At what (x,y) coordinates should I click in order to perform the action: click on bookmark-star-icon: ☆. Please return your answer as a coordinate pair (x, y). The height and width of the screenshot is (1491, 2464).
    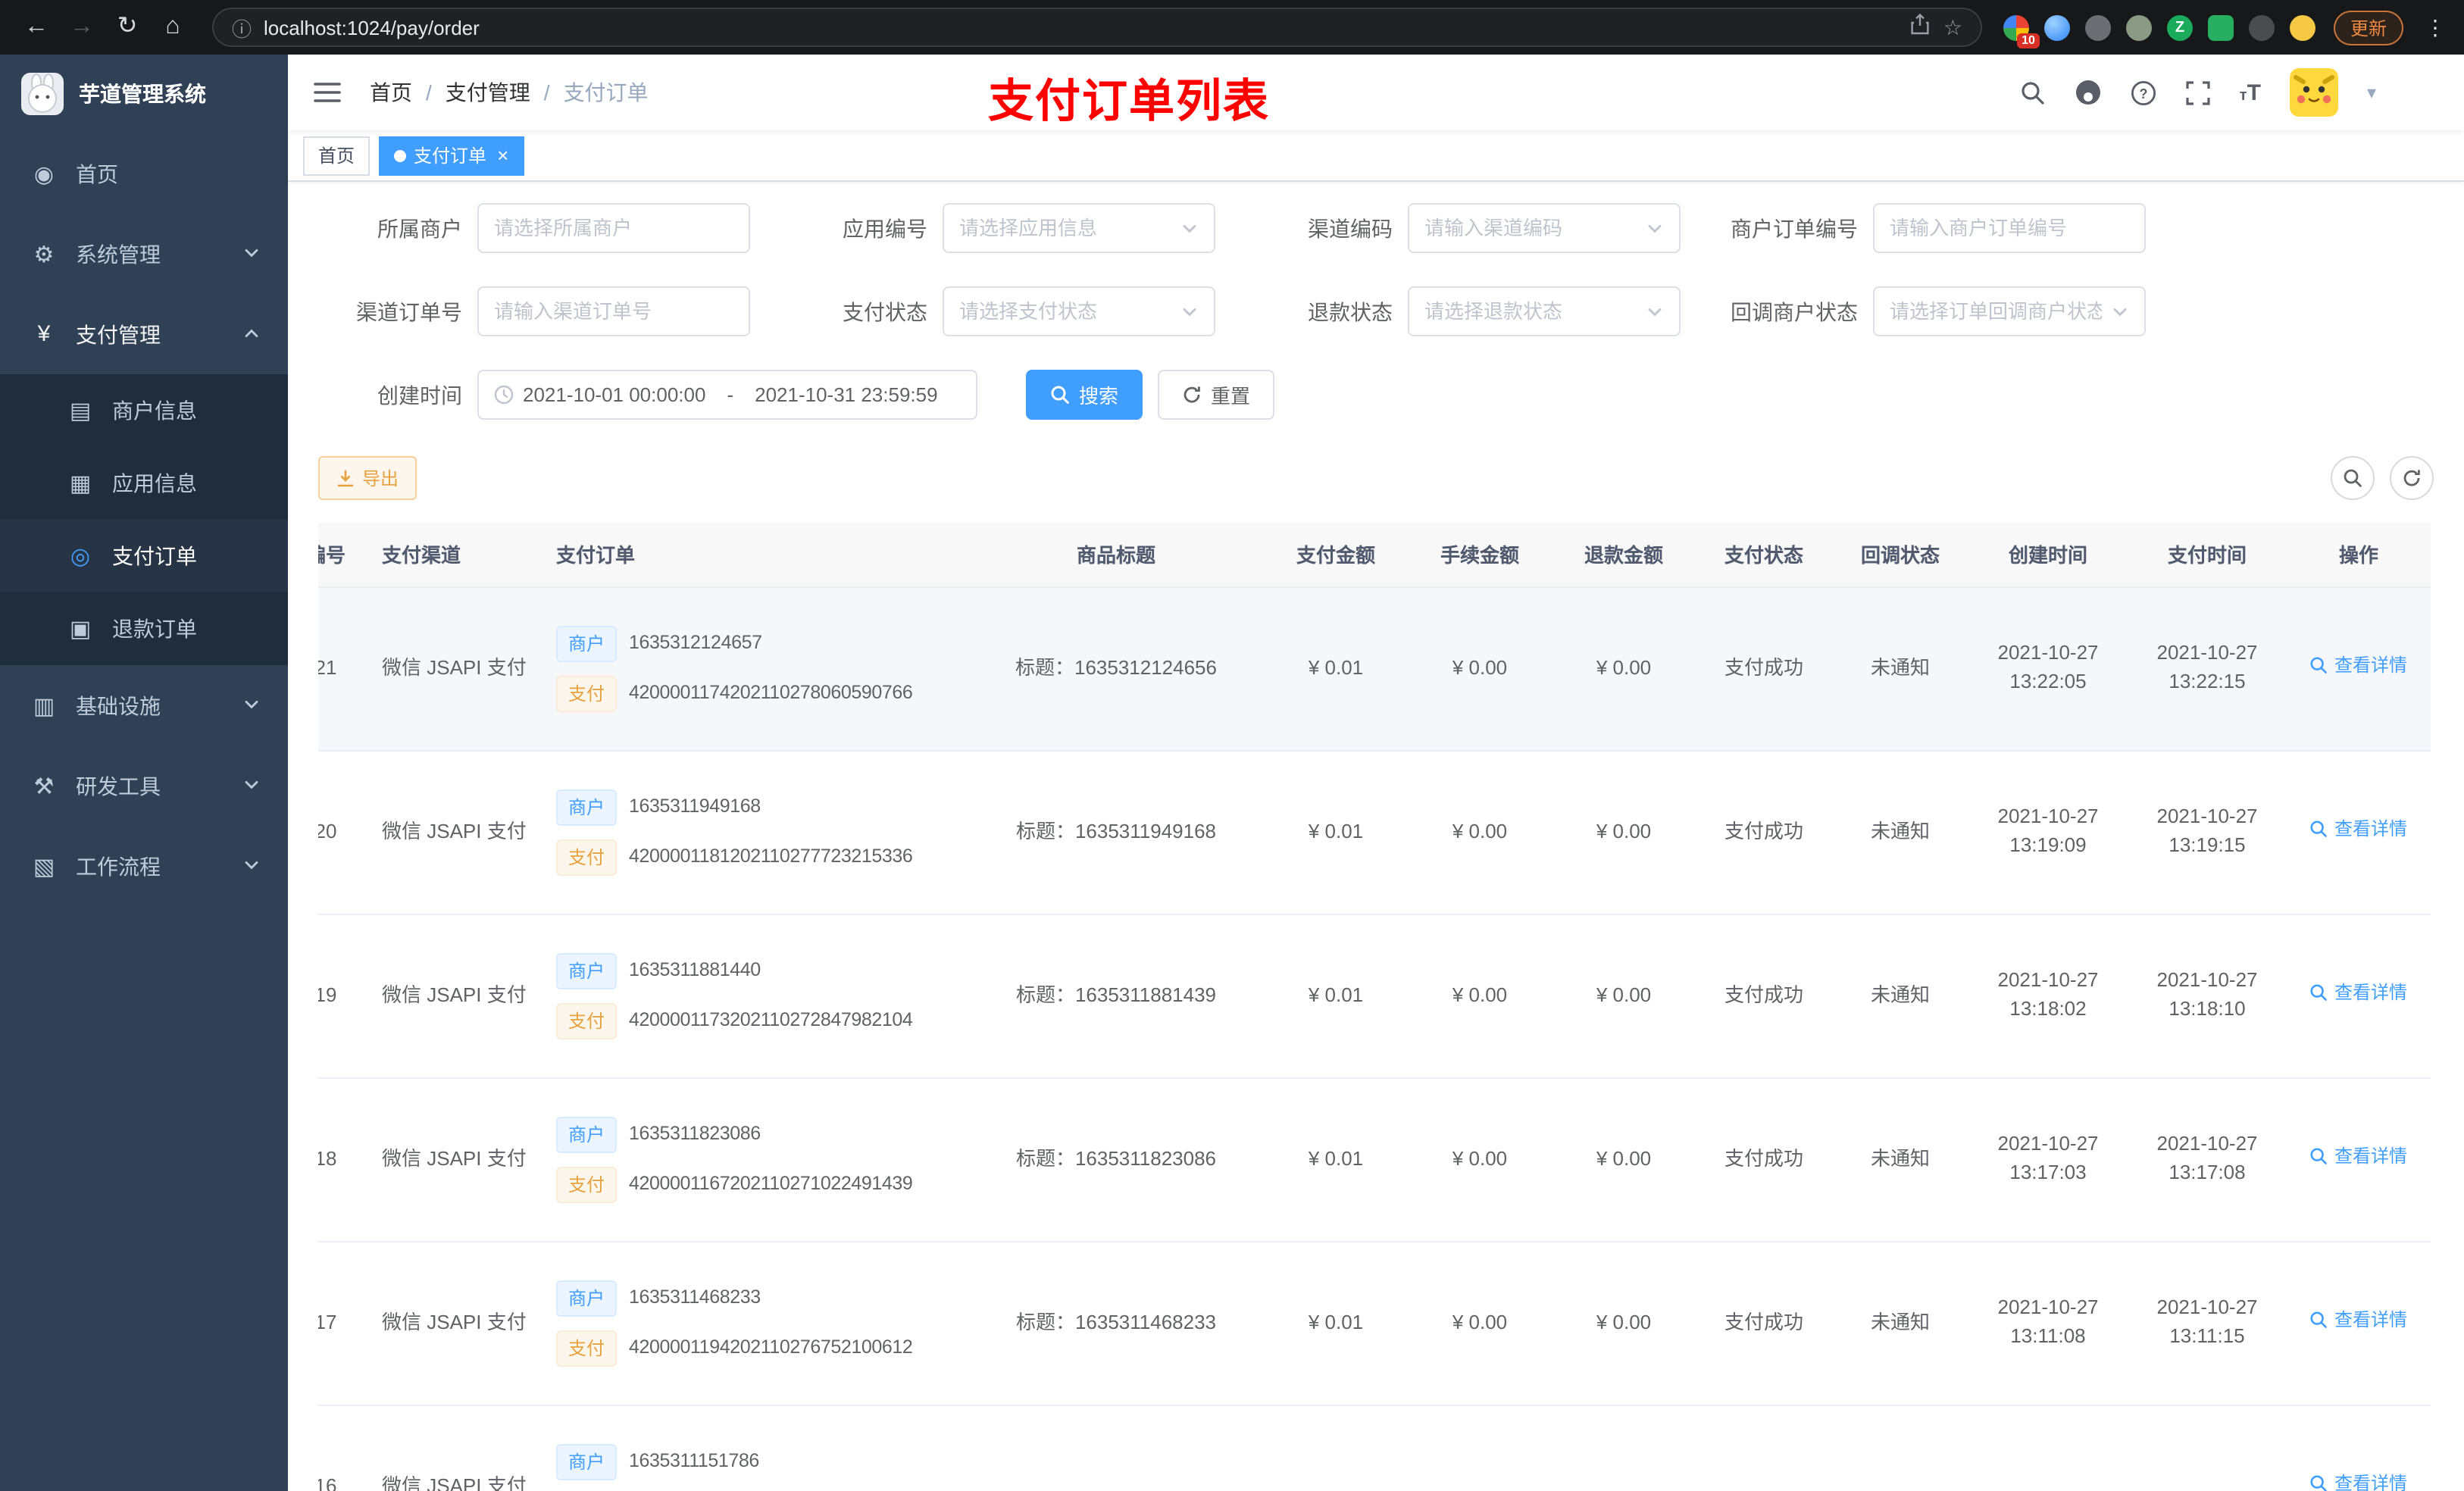
    Looking at the image, I should click on (1952, 27).